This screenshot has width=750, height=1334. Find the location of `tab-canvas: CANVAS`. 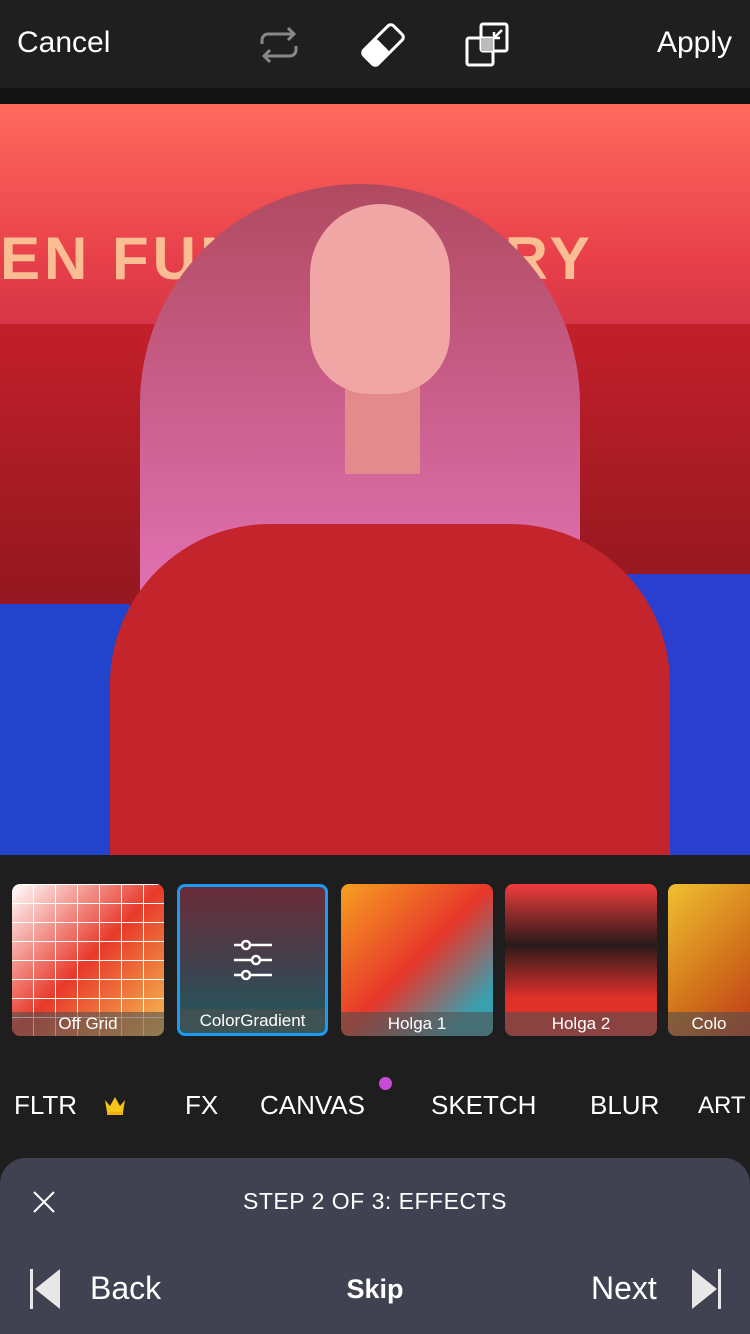

tab-canvas: CANVAS is located at coordinates (312, 1105).